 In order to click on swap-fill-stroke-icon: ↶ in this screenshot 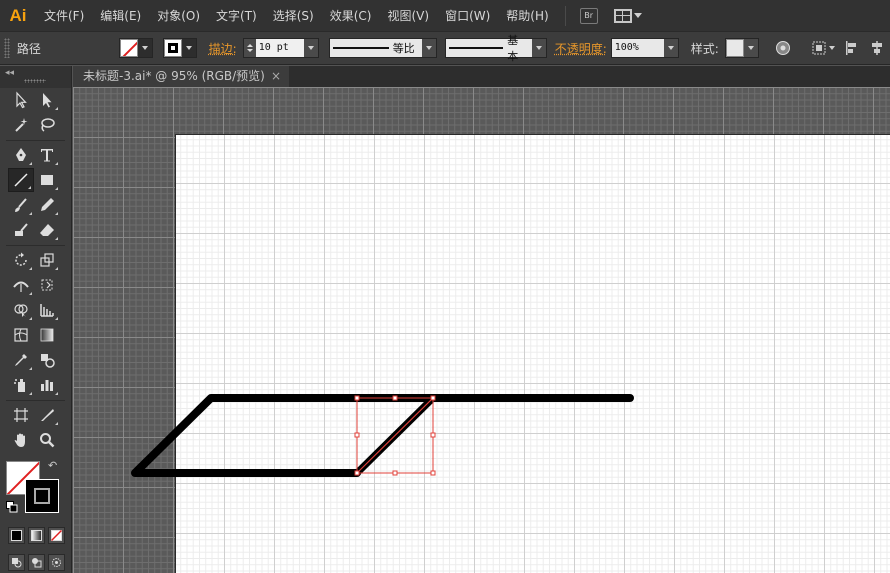, I will do `click(52, 465)`.